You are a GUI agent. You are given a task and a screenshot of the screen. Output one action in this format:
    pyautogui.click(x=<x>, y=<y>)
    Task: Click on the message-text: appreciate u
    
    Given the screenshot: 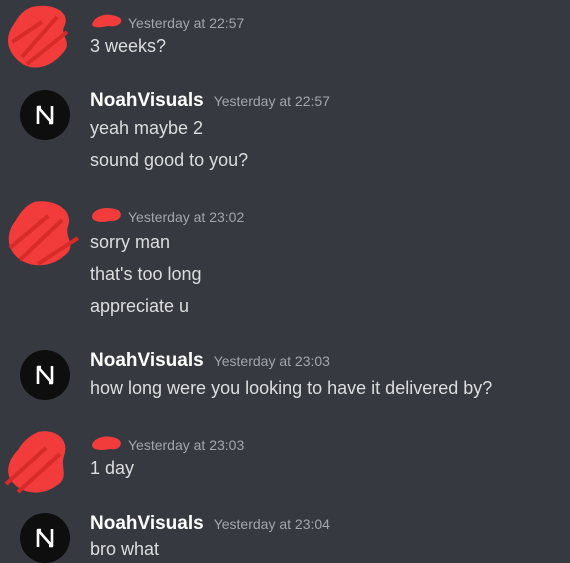 What is the action you would take?
    pyautogui.click(x=140, y=306)
    